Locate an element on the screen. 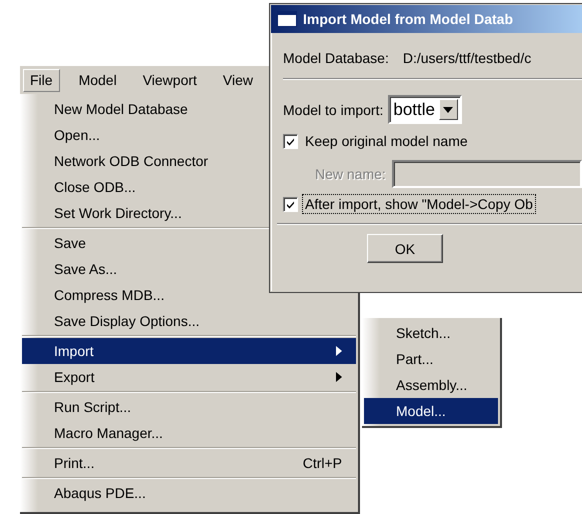 The width and height of the screenshot is (582, 514). field-label: Model Database: is located at coordinates (336, 58).